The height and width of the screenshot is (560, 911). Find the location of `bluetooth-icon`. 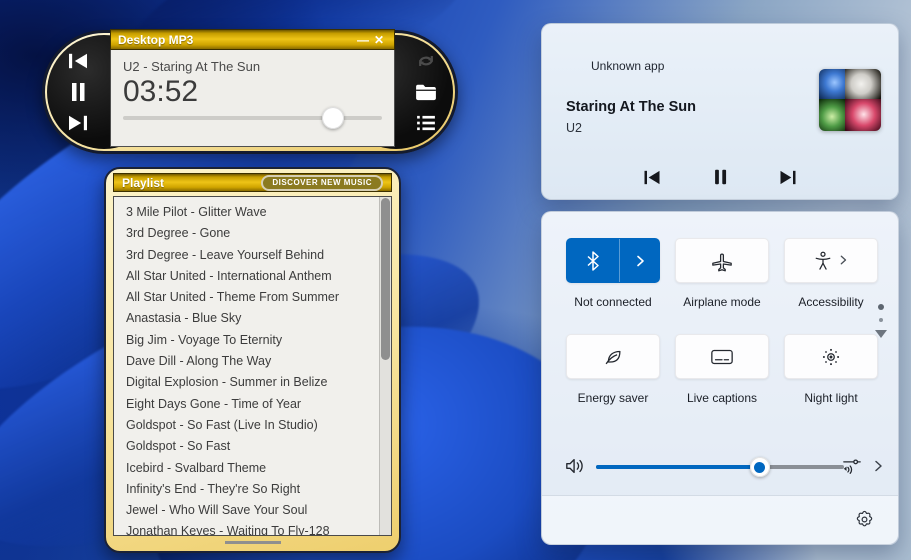

bluetooth-icon is located at coordinates (593, 260).